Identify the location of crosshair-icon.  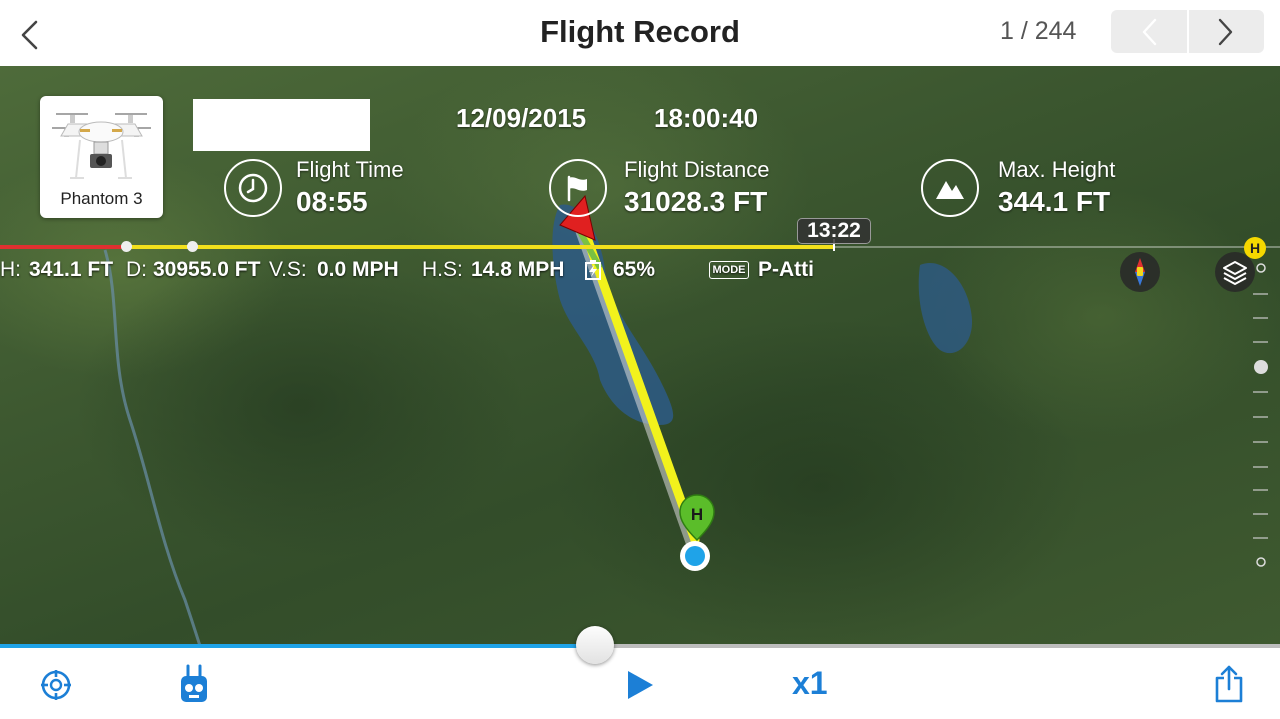
(56, 685).